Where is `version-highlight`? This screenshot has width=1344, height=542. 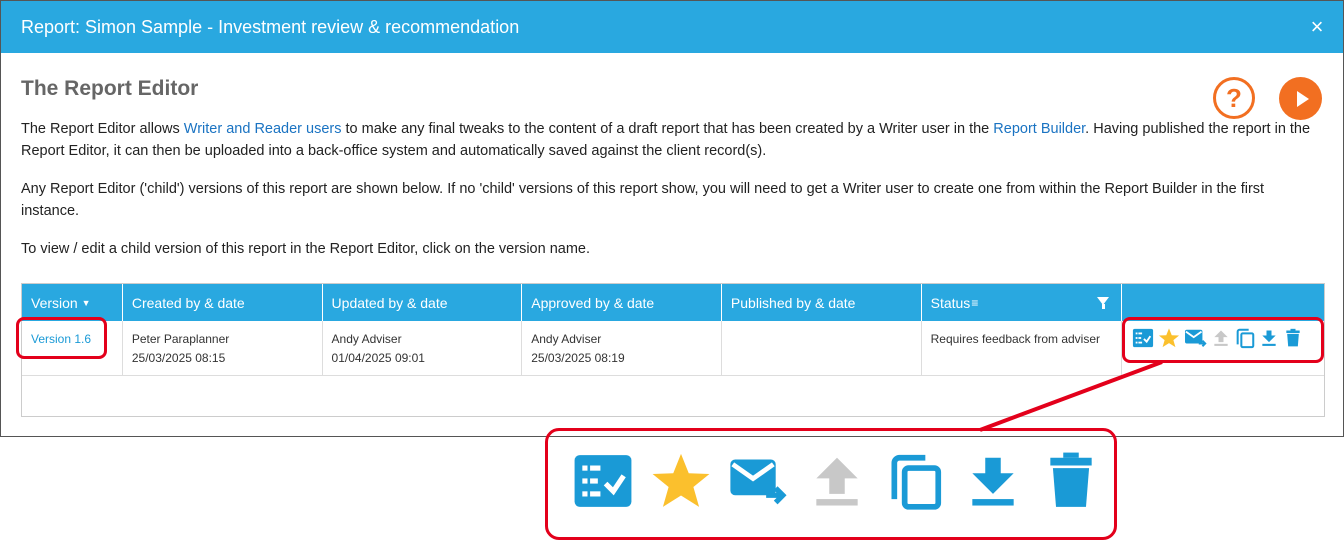
version-highlight is located at coordinates (61, 338).